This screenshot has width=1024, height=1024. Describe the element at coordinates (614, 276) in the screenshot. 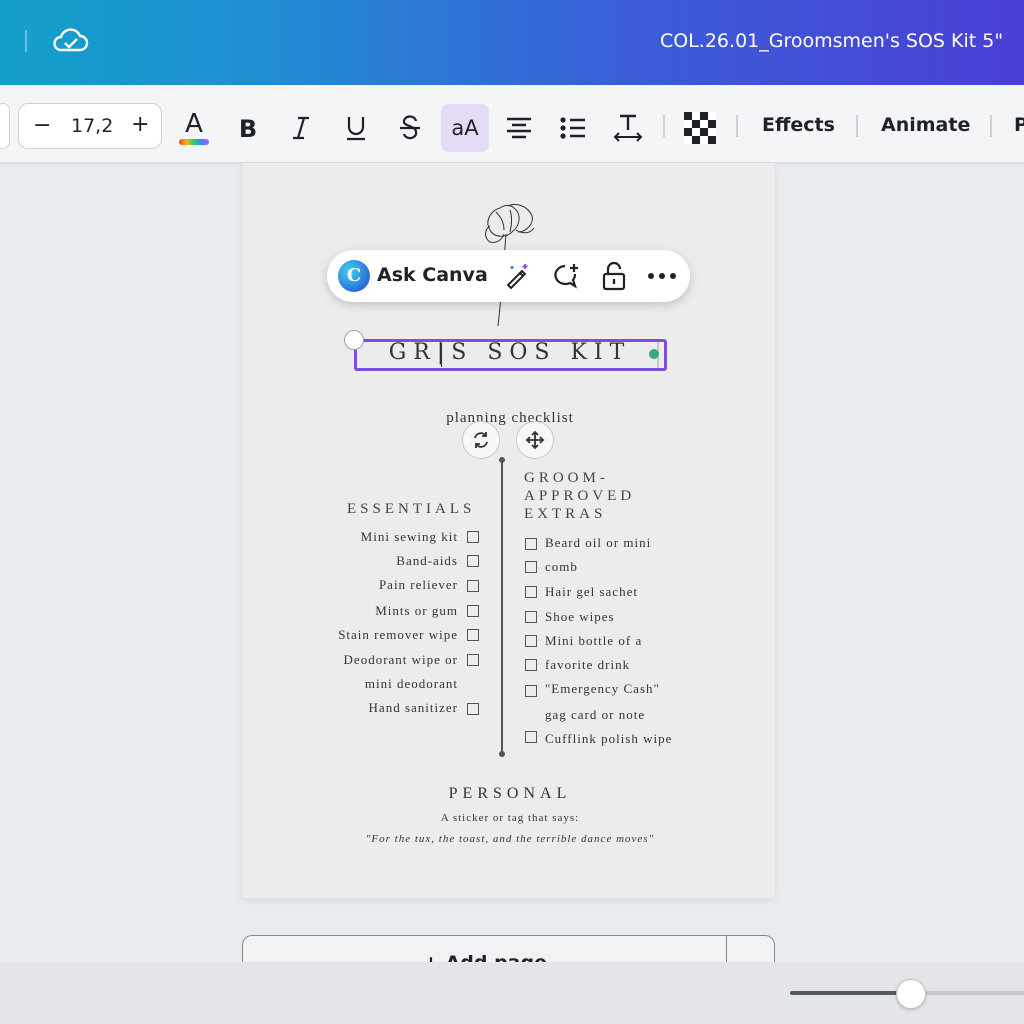

I see `lock-icon` at that location.